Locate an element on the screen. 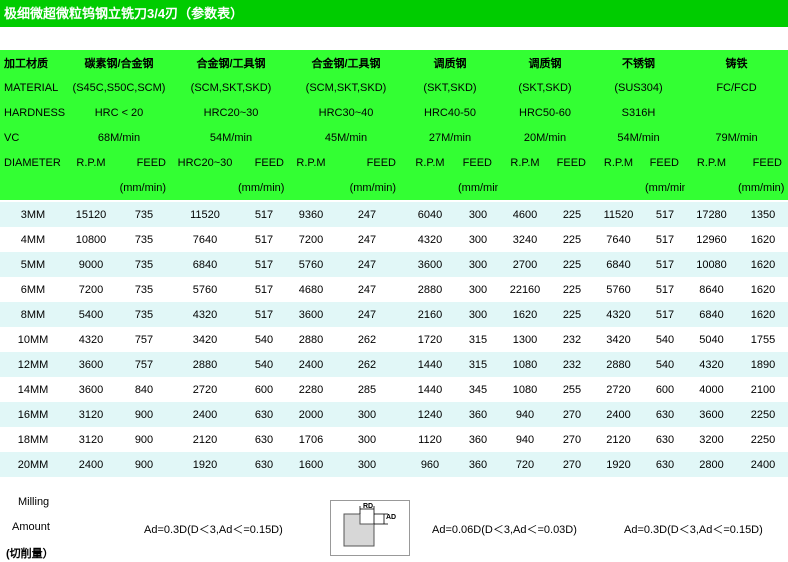  diameter-cell: 16MM is located at coordinates (33, 414).